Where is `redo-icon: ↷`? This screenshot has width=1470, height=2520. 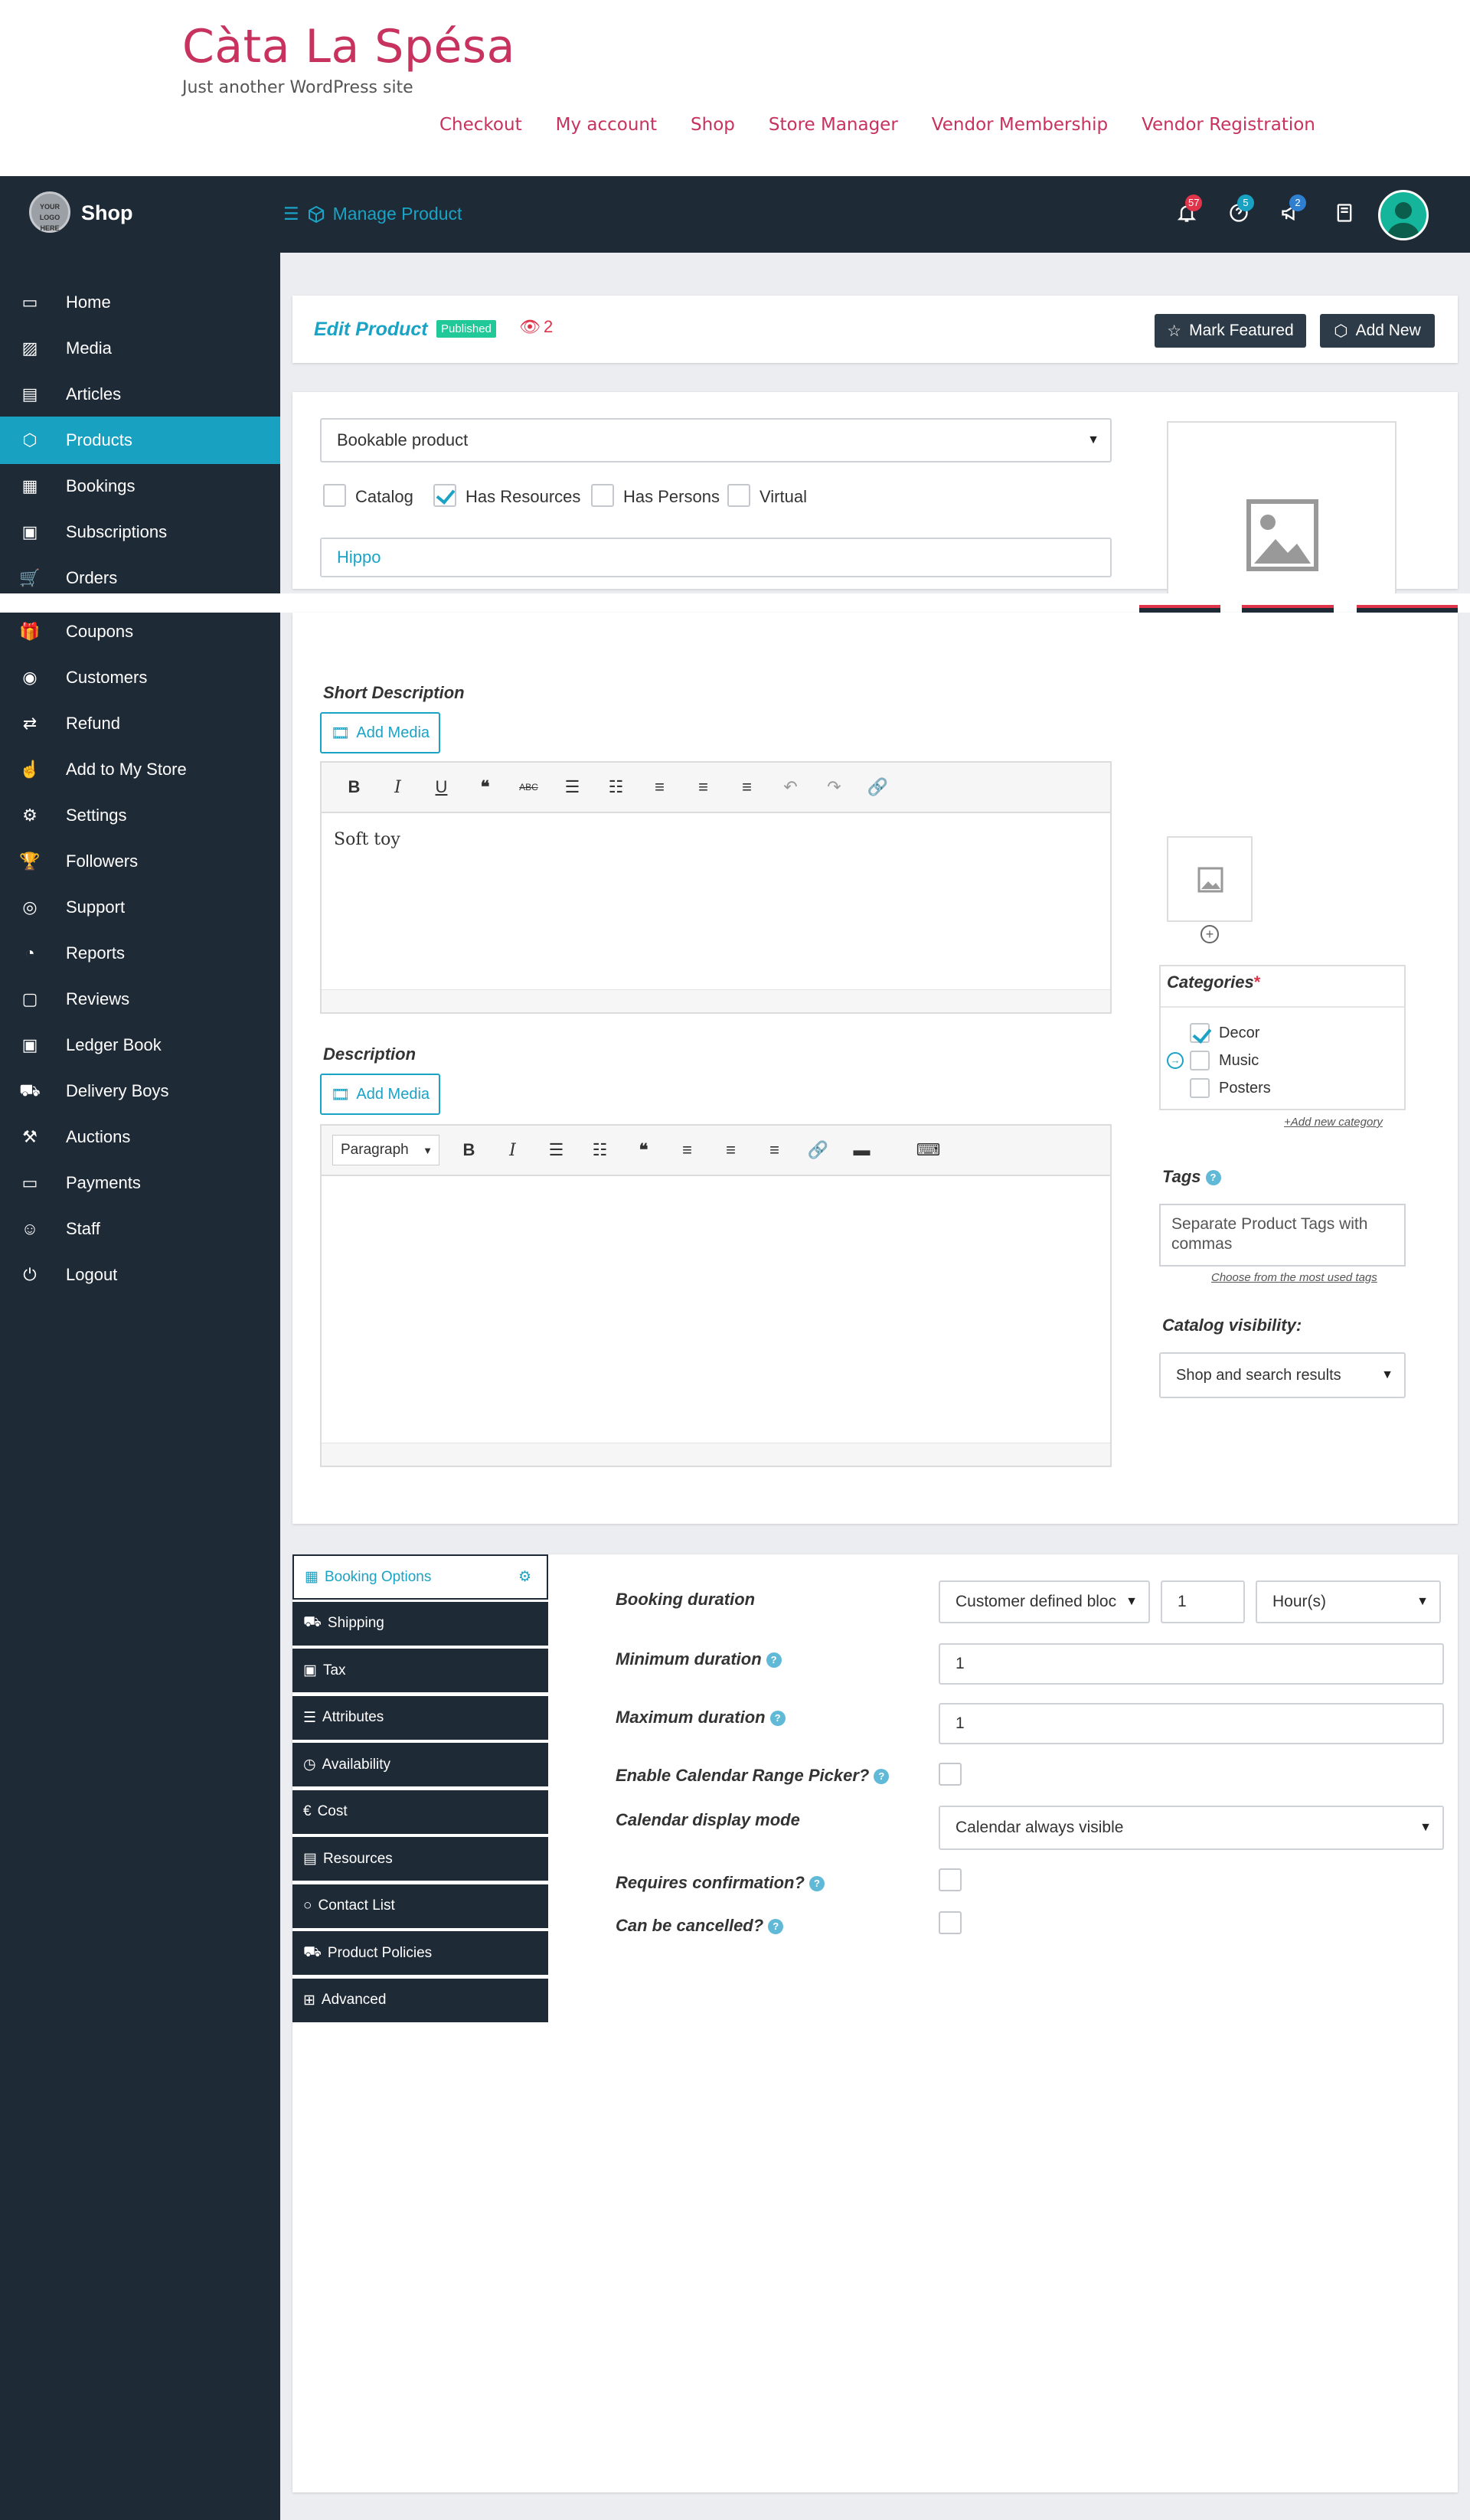
redo-icon: ↷ is located at coordinates (834, 787).